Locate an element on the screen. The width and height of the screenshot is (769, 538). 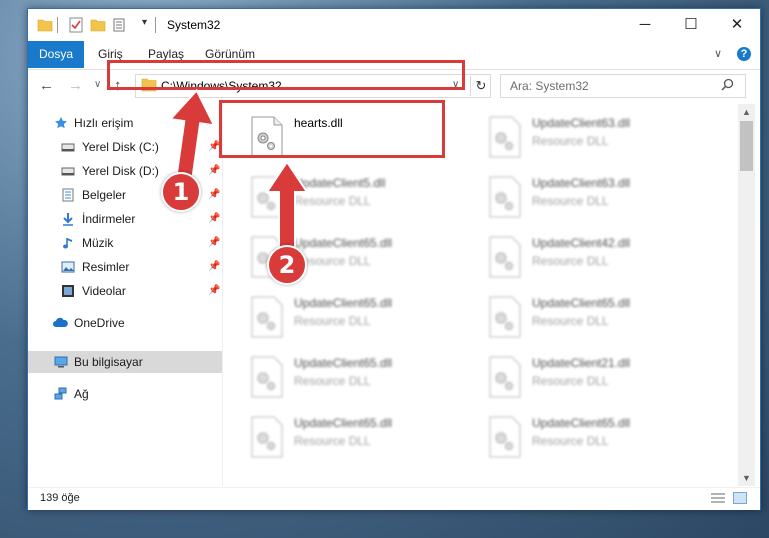
pane-divider is located at coordinates (222, 295).